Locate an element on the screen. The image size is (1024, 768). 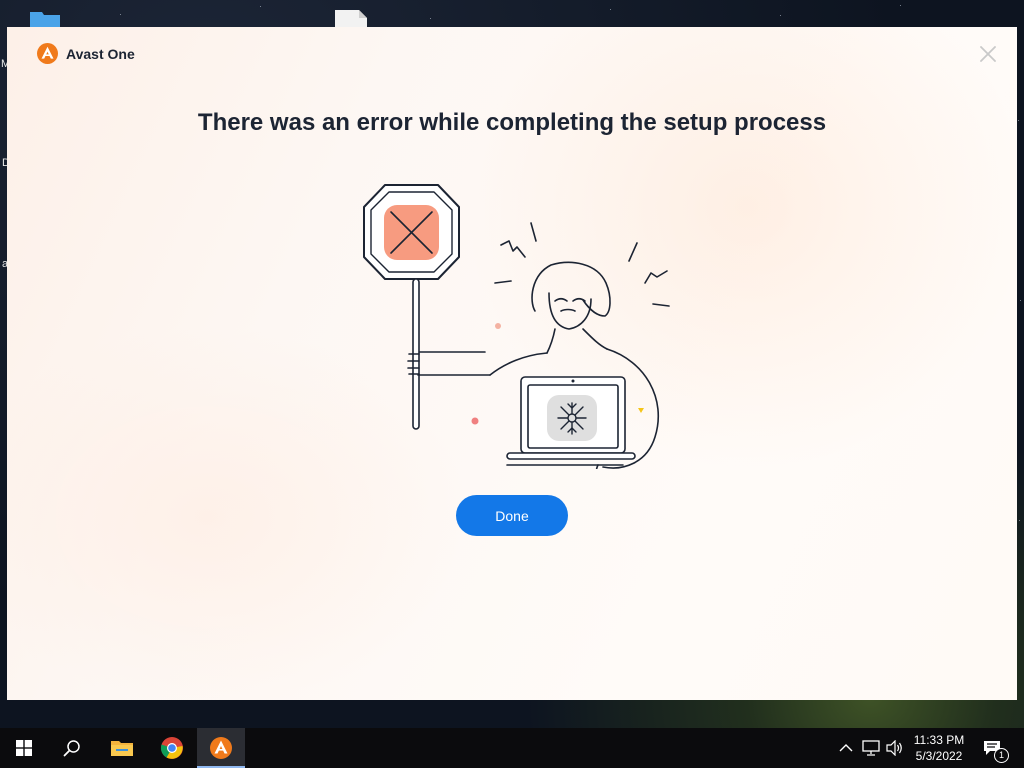
taskbar-chrome is located at coordinates (172, 748).